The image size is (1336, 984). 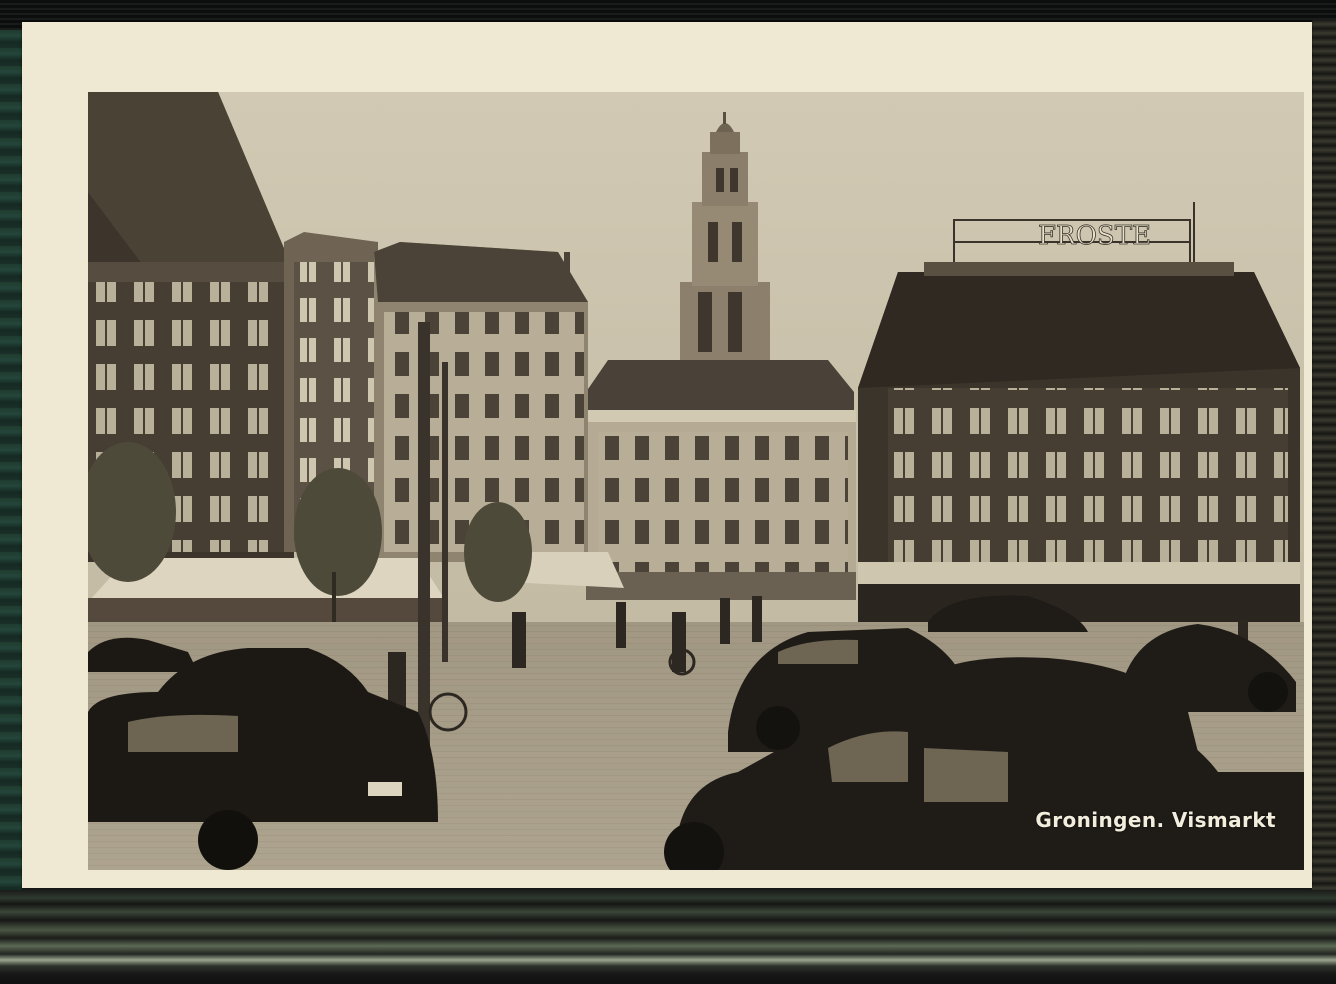 I want to click on scan-edge-left, so click(x=11, y=460).